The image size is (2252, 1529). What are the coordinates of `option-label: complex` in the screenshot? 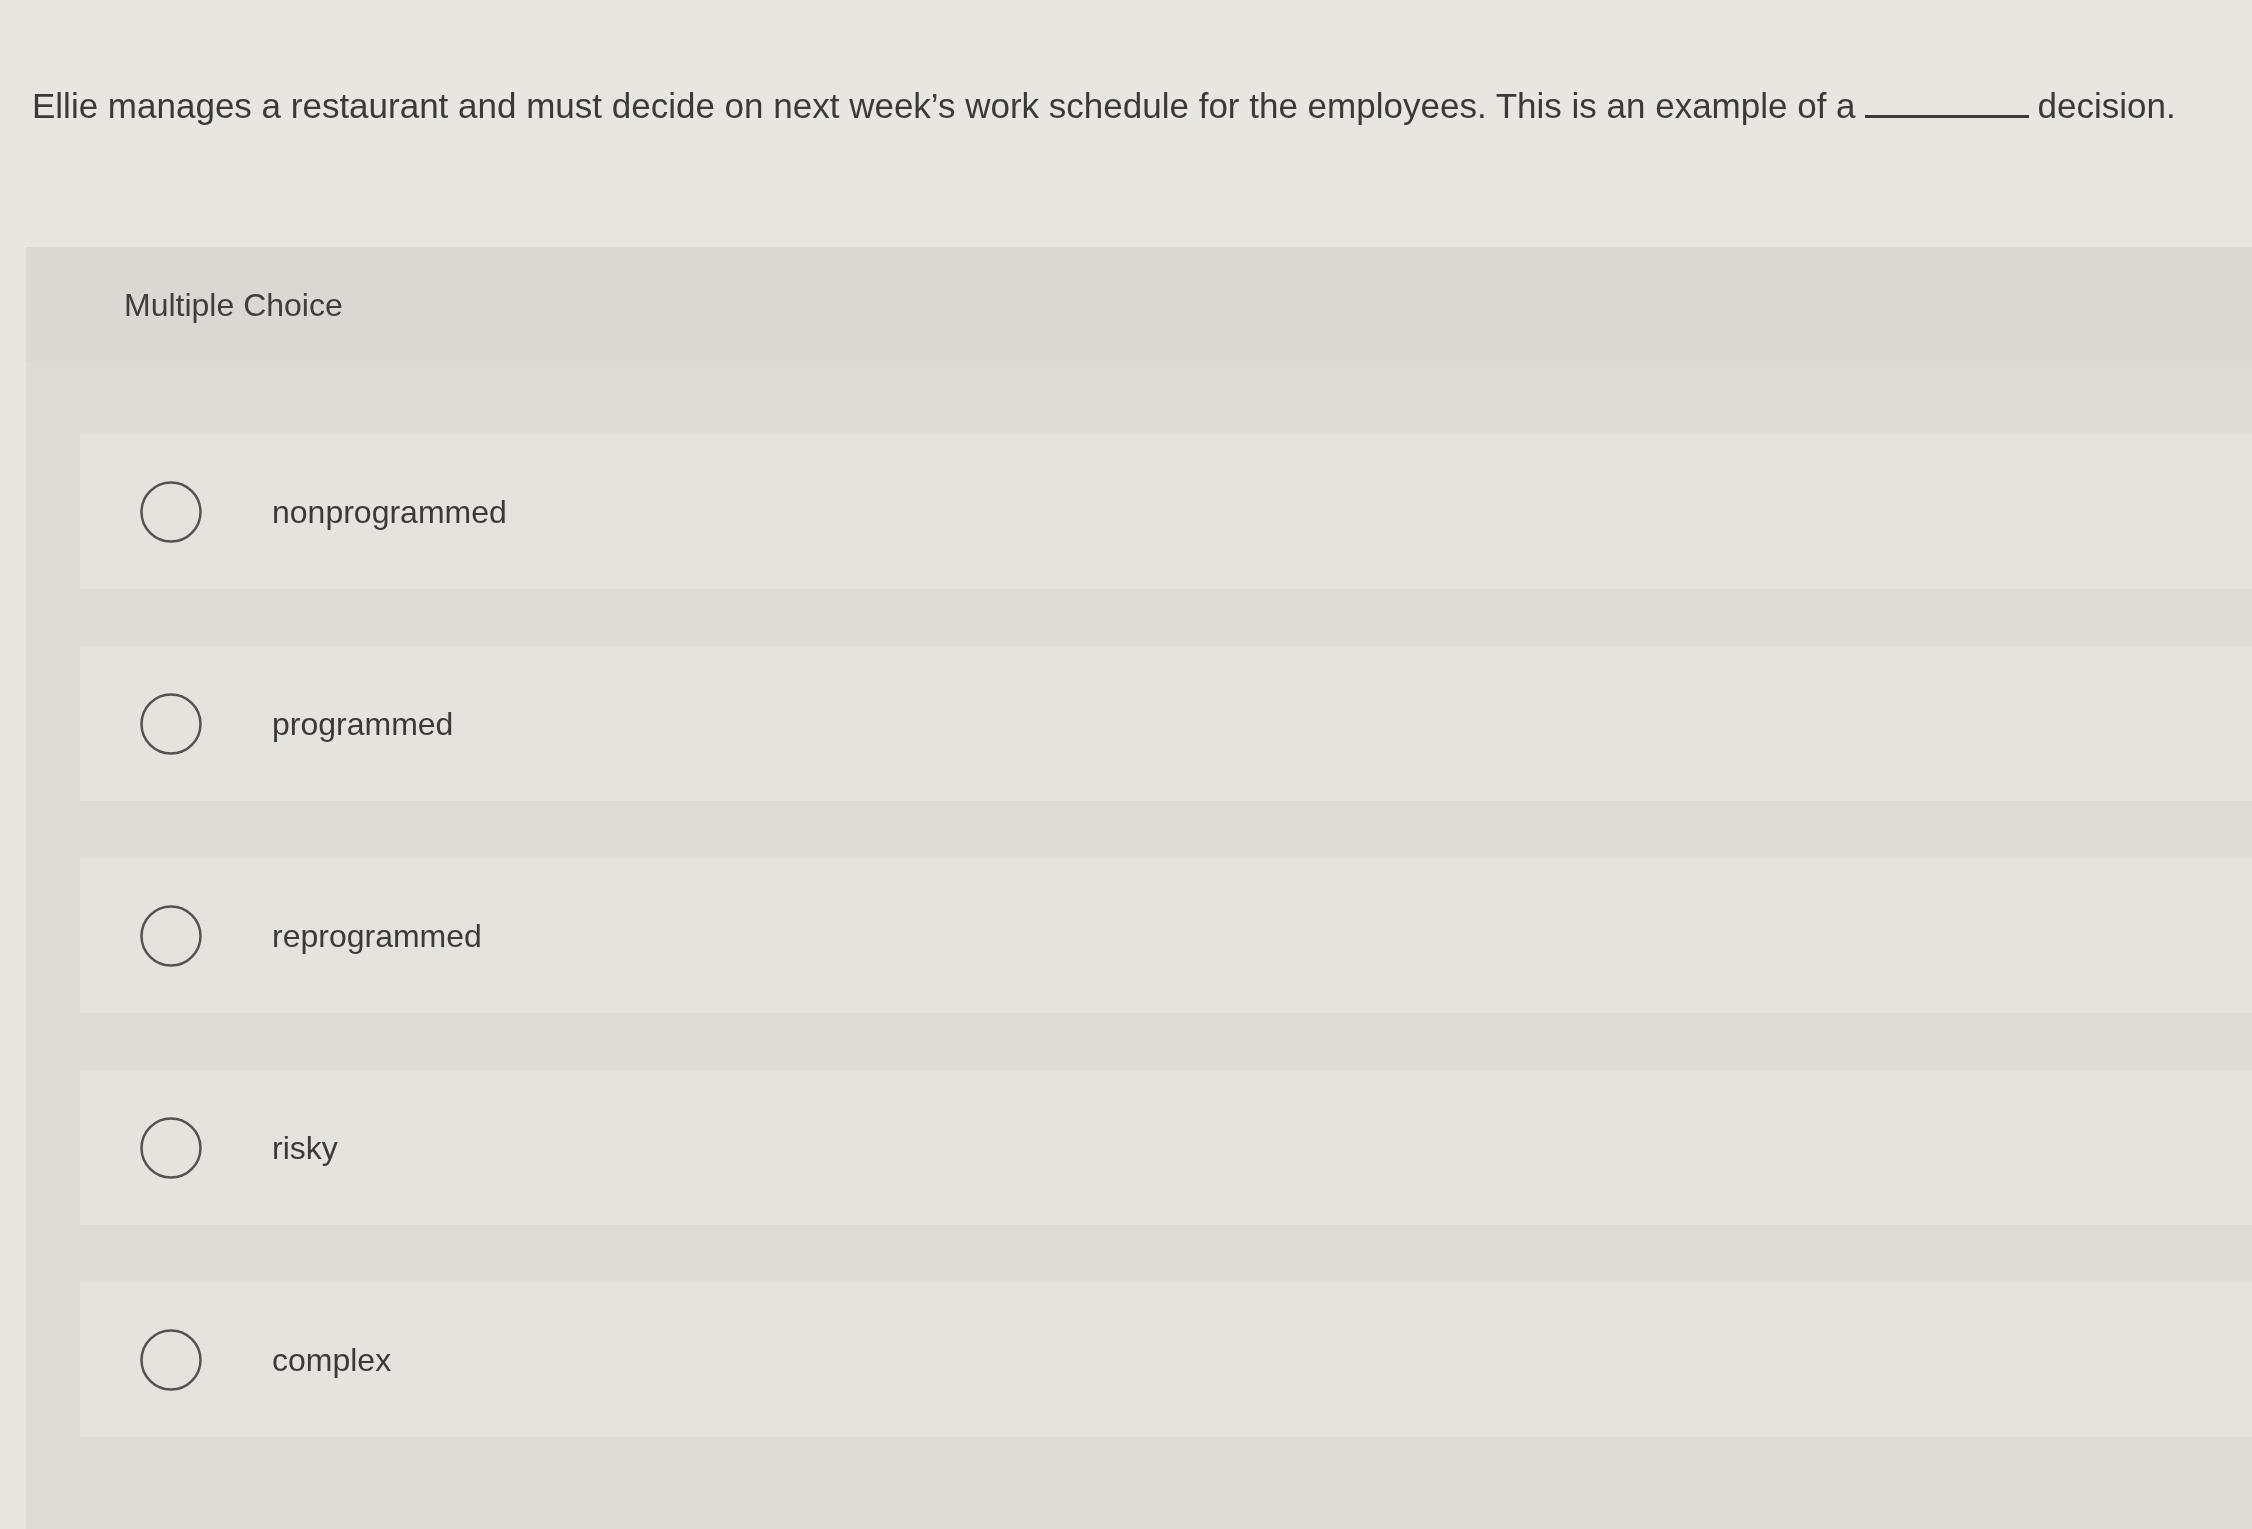 It's located at (332, 1360).